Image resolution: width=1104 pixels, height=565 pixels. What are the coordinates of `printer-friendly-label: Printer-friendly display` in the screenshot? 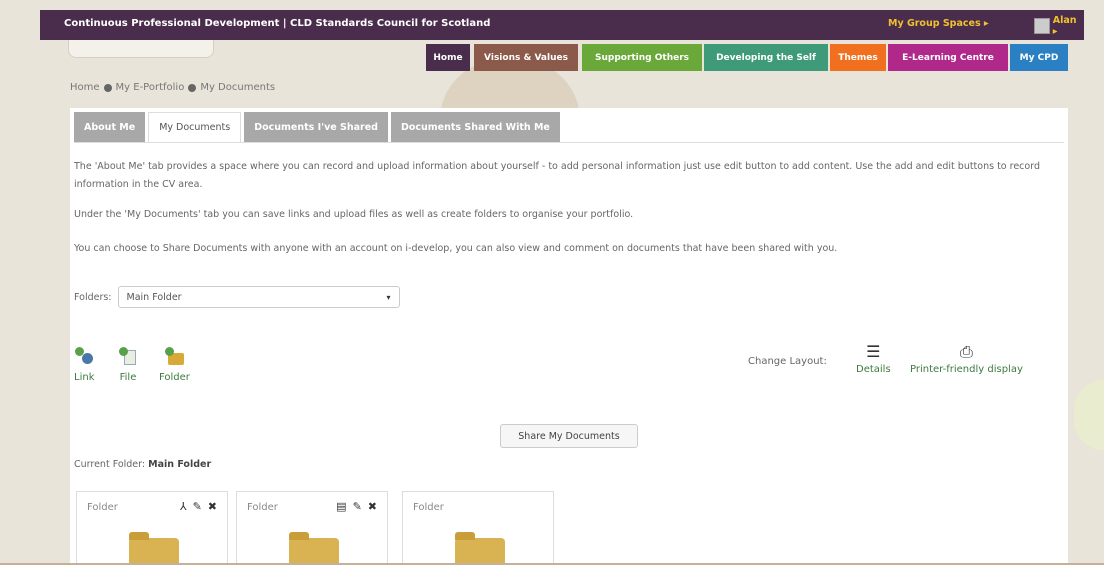 It's located at (966, 369).